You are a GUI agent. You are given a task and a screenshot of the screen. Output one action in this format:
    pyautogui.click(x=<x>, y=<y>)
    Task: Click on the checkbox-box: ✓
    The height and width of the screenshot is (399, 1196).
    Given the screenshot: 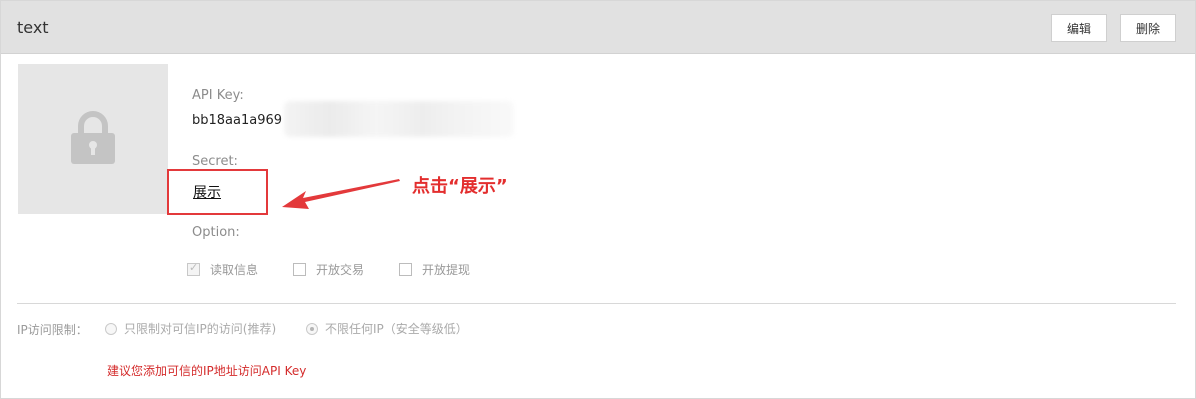 What is the action you would take?
    pyautogui.click(x=193, y=268)
    